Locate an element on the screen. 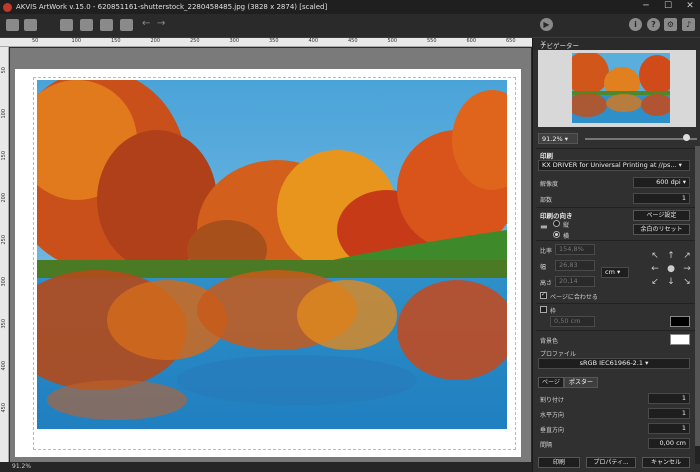  cancel-button: キャンセル is located at coordinates (666, 462).